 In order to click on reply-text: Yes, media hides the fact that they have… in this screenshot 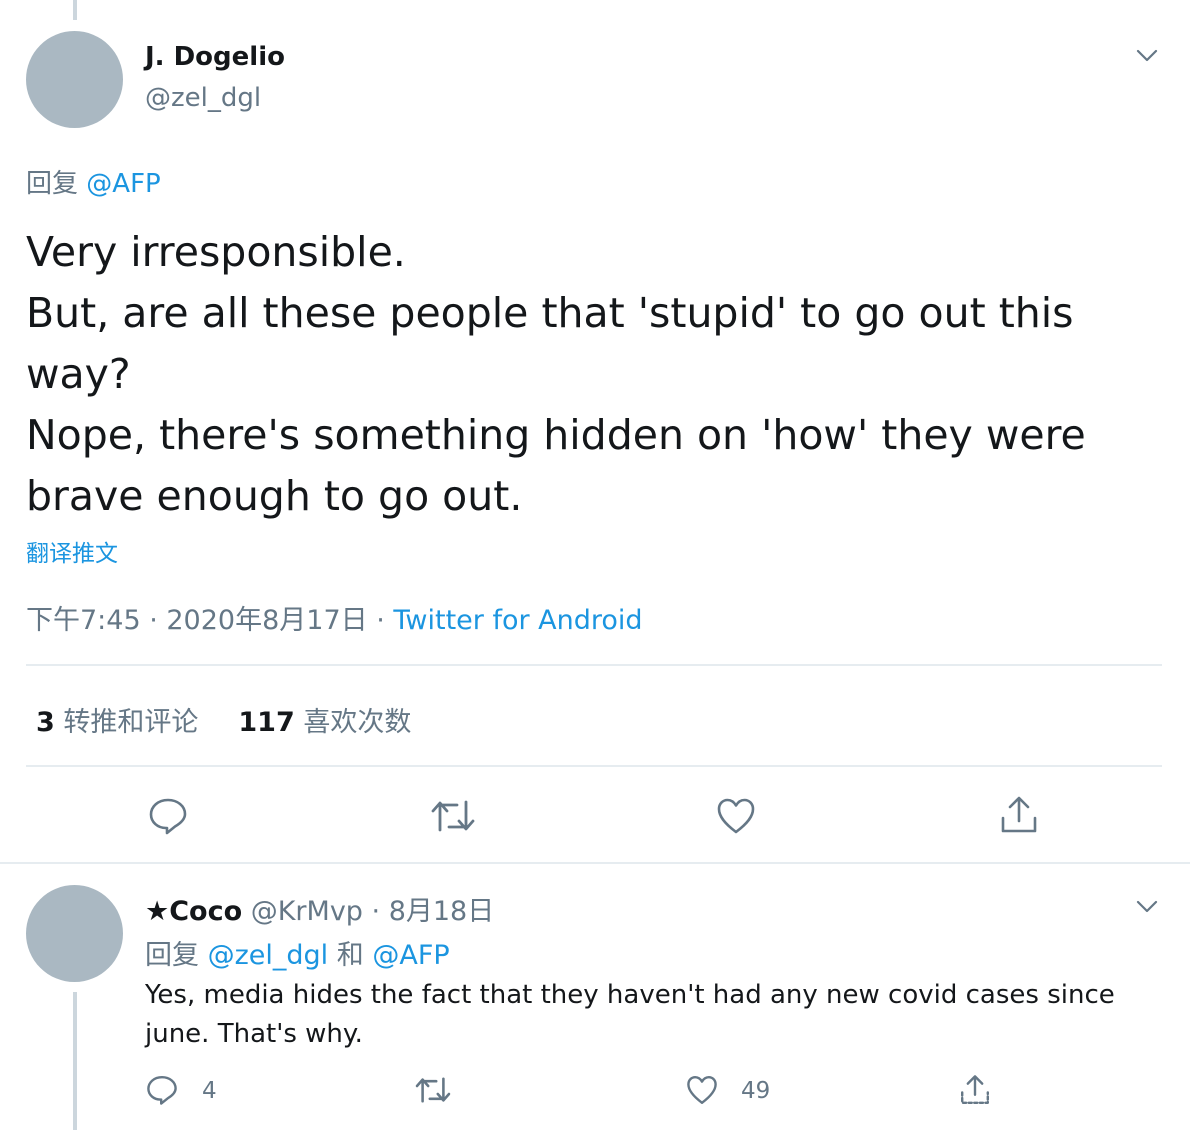, I will do `click(630, 1014)`.